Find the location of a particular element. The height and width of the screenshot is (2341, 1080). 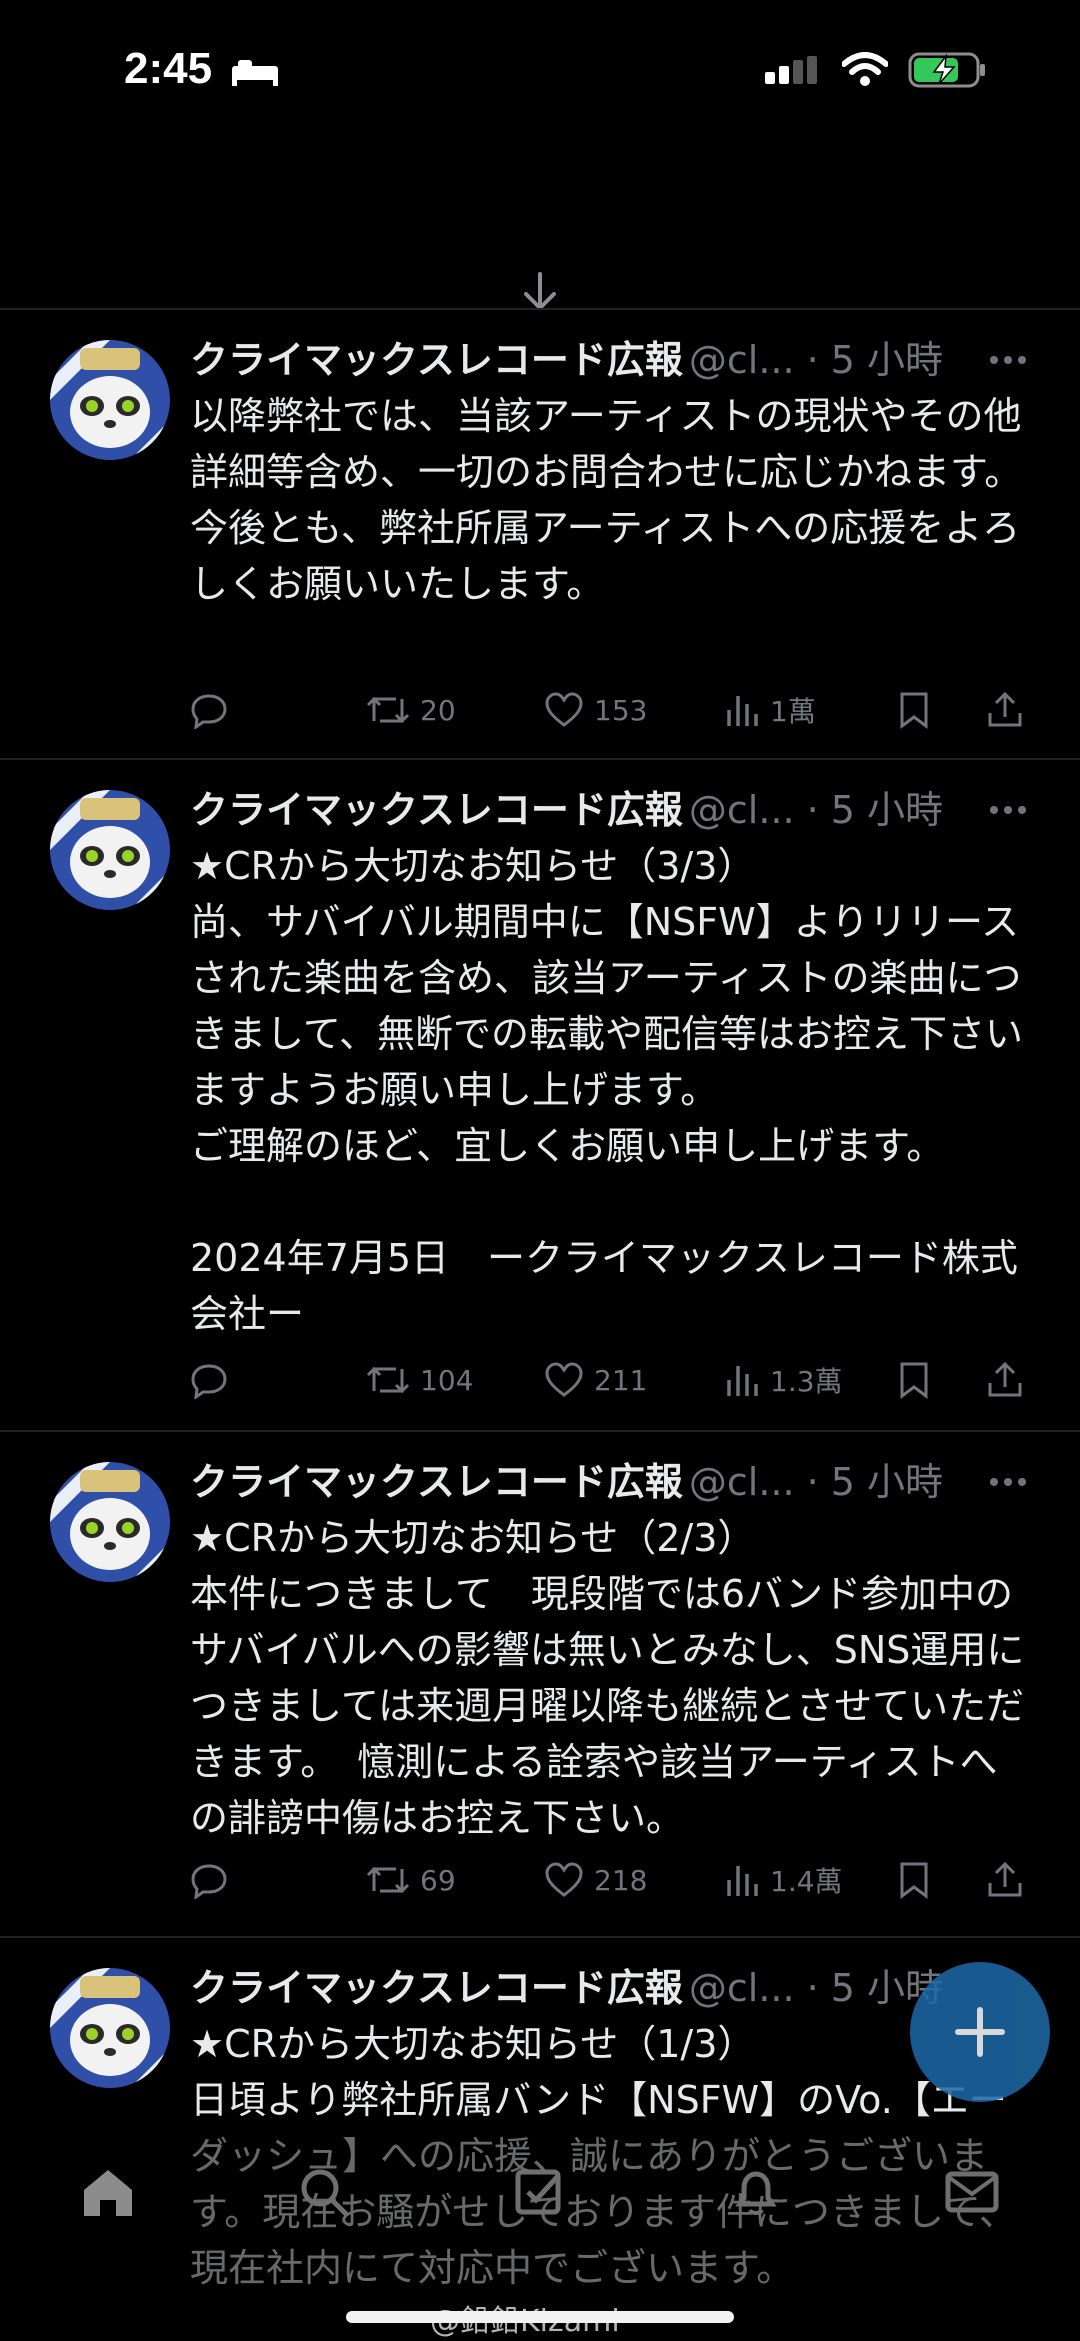

like-button: 218 is located at coordinates (595, 1880).